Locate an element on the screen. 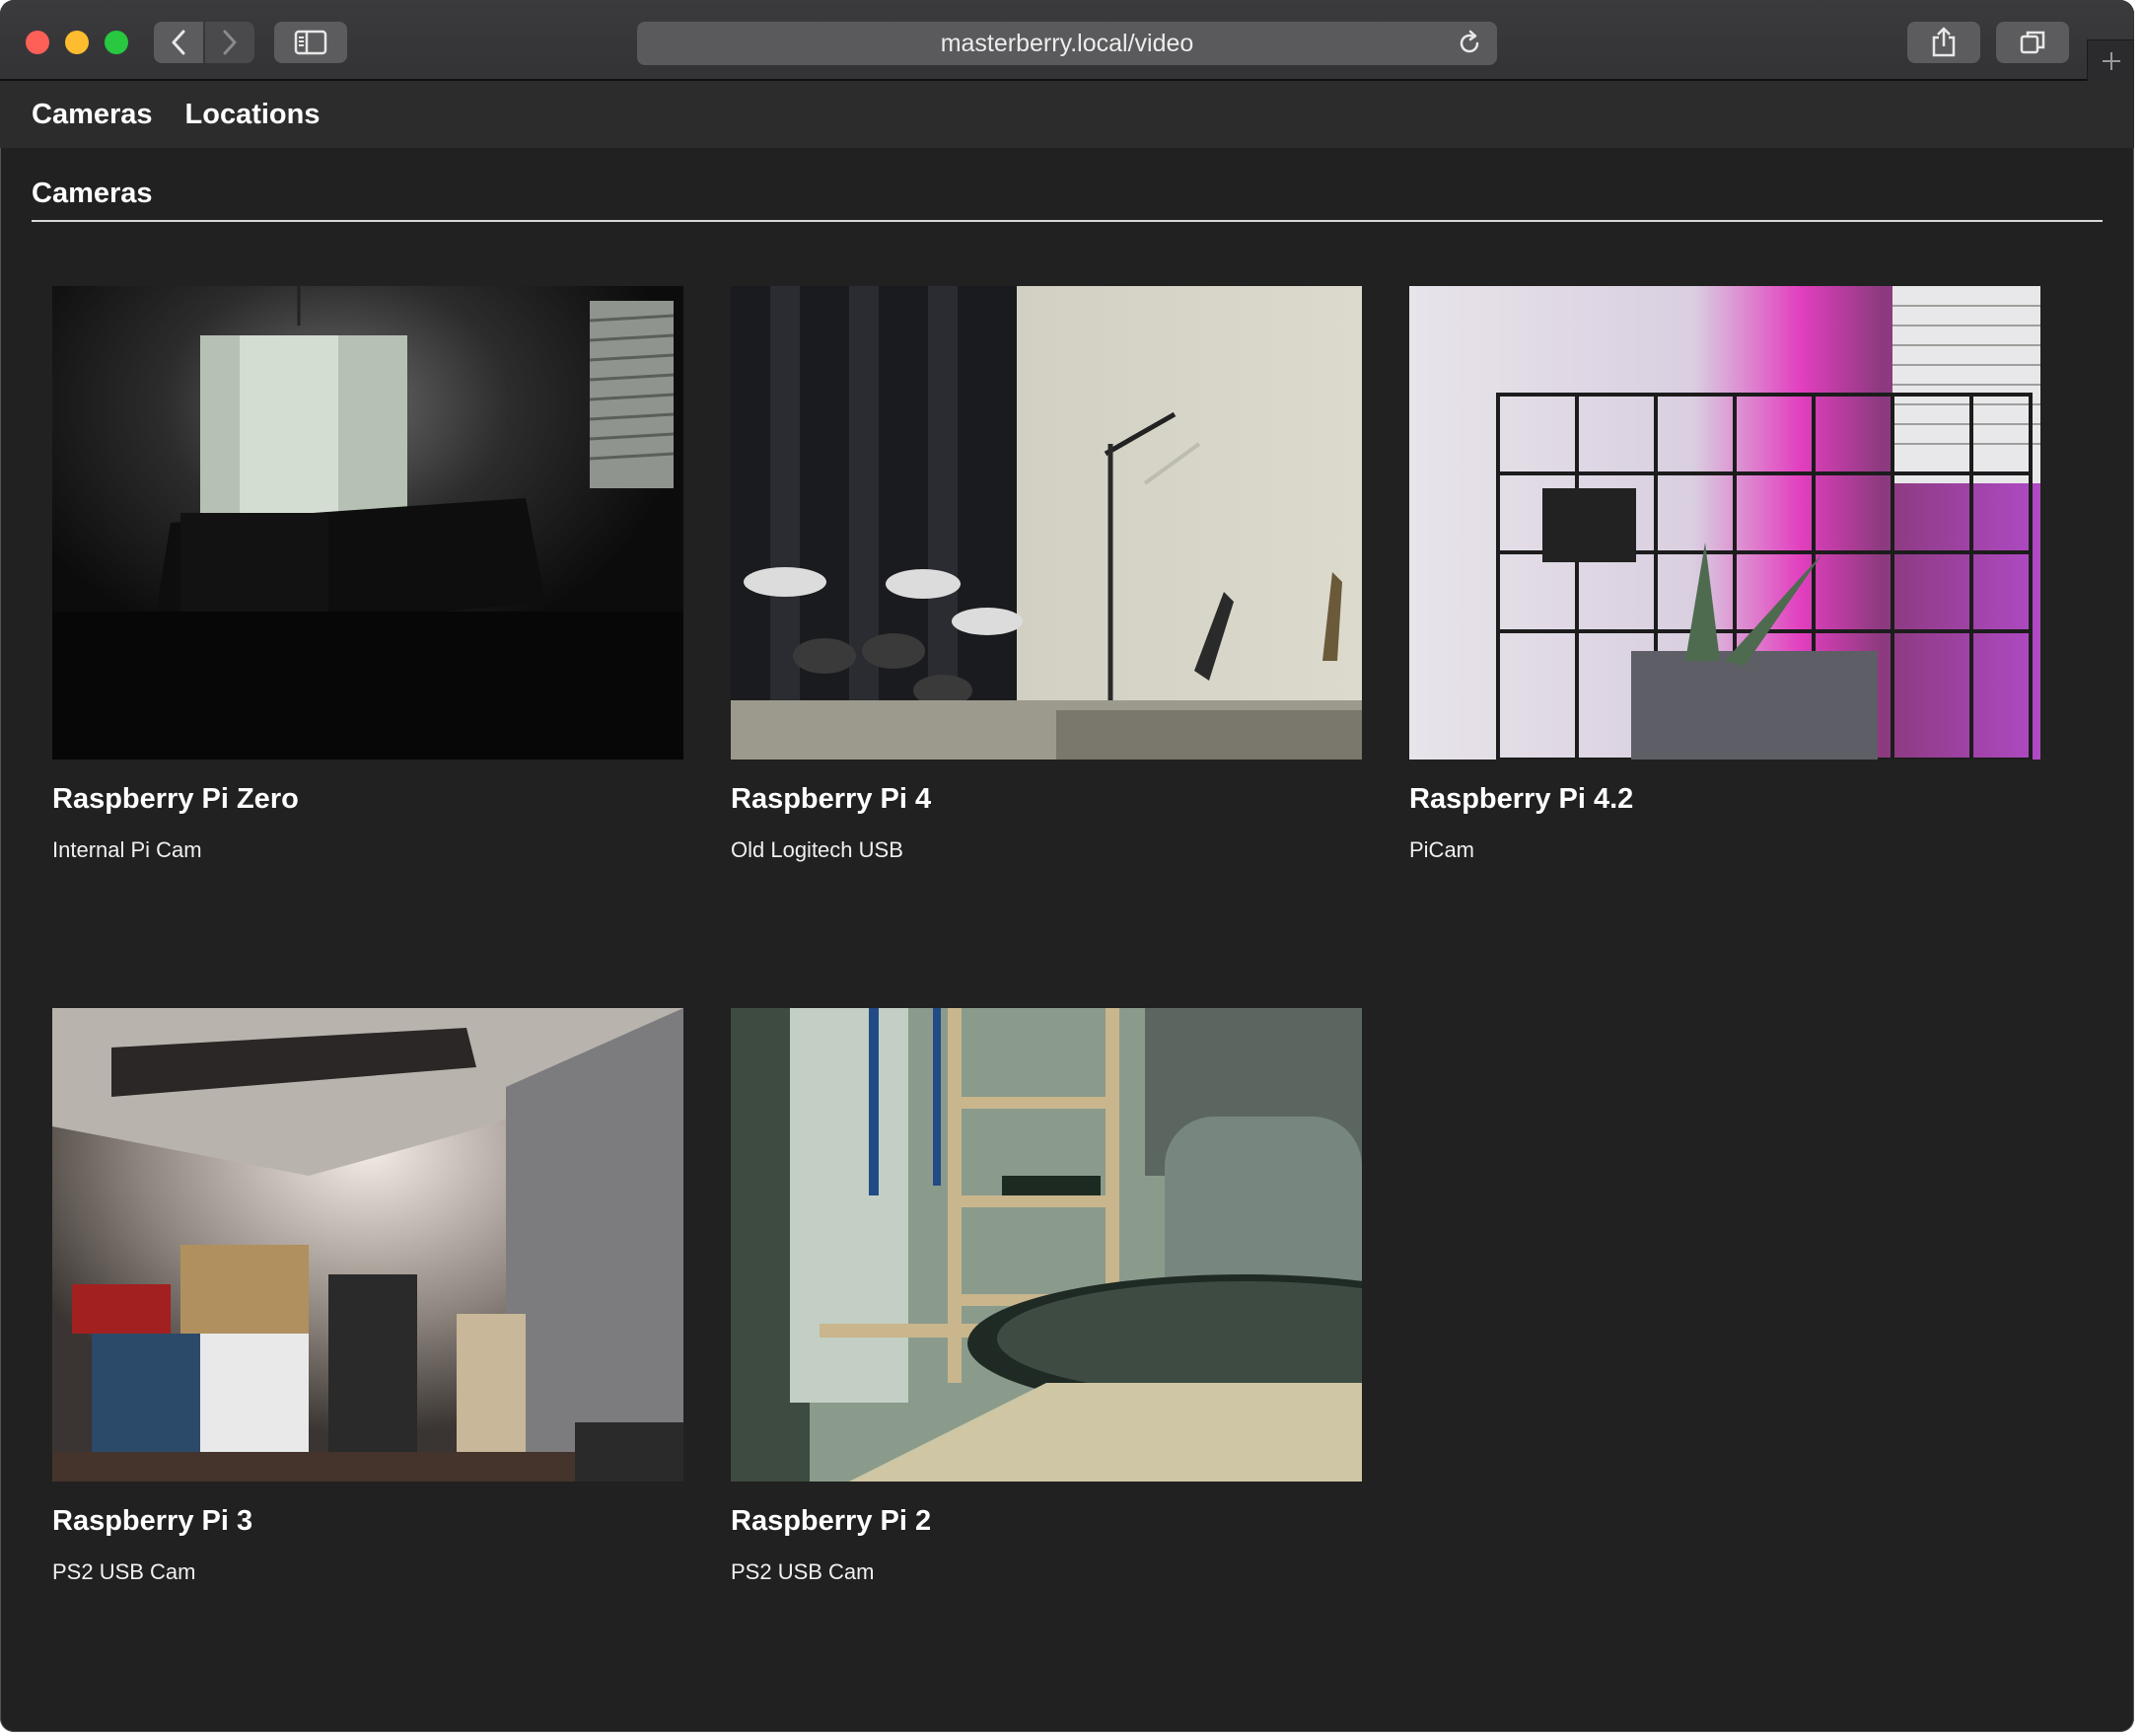 The height and width of the screenshot is (1736, 2142). chevron-left-icon is located at coordinates (178, 42).